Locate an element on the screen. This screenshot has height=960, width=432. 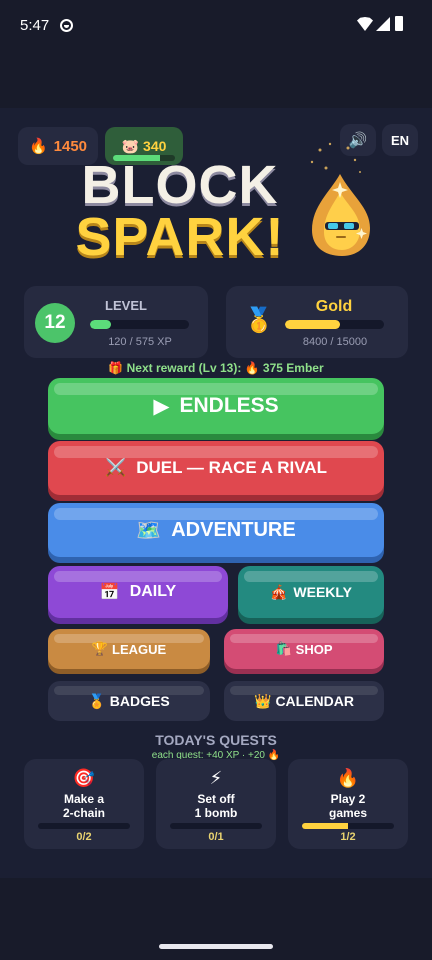
weekly-label: WEEKLY is located at coordinates (323, 592).